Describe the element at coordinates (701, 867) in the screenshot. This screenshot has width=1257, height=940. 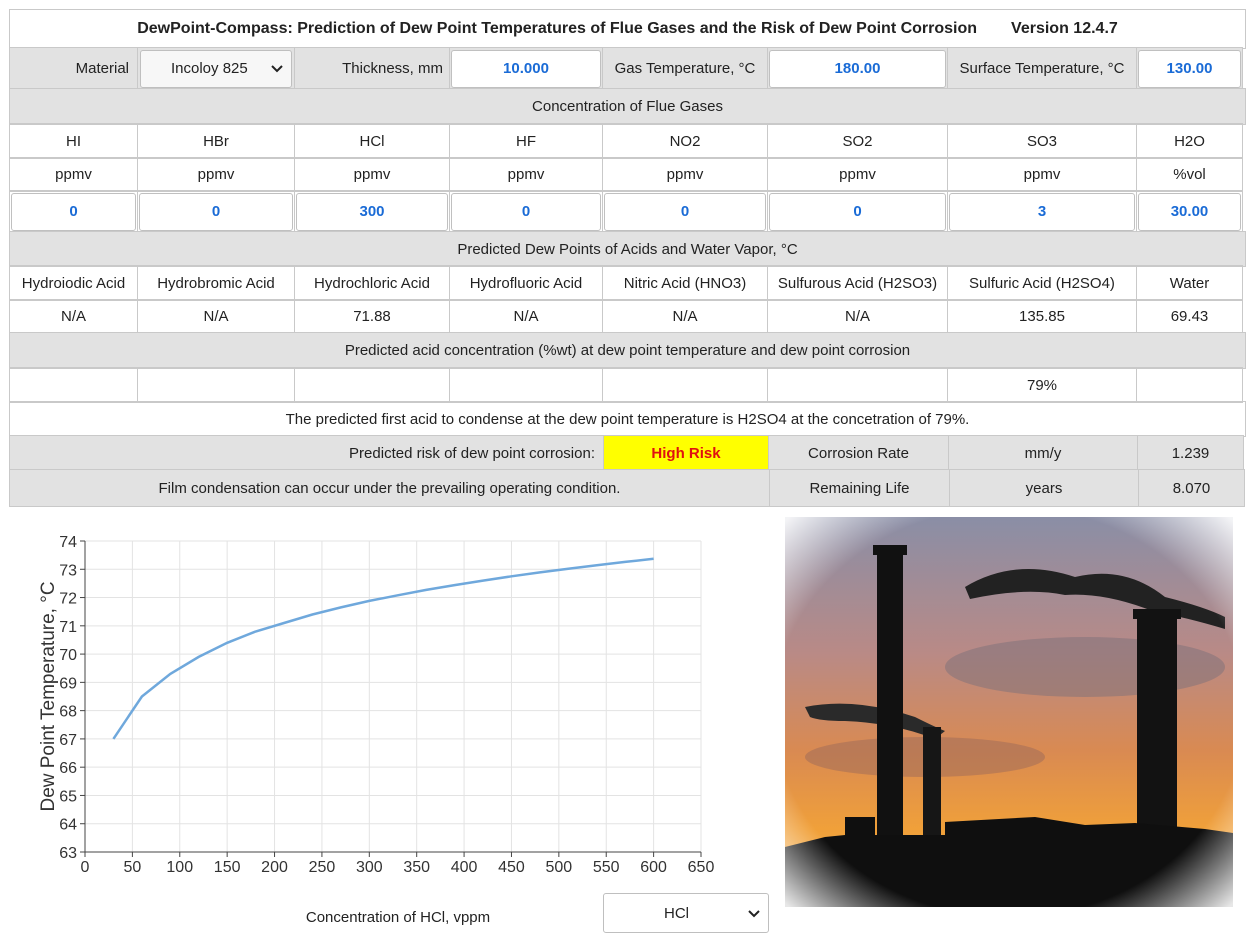
I see `x-tick-label: 650` at that location.